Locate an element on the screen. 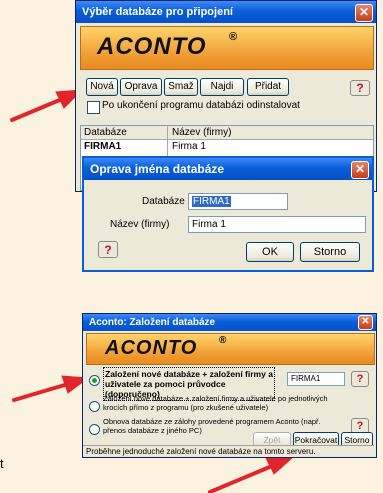  database-label: Databáze is located at coordinates (163, 201).